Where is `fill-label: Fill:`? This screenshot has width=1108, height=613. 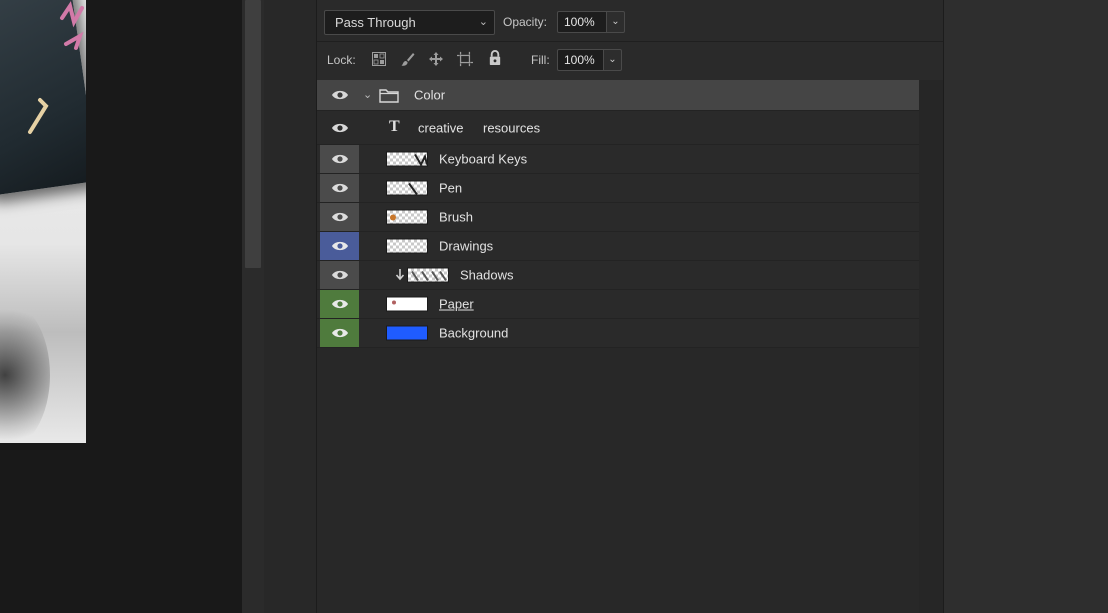 fill-label: Fill: is located at coordinates (540, 60).